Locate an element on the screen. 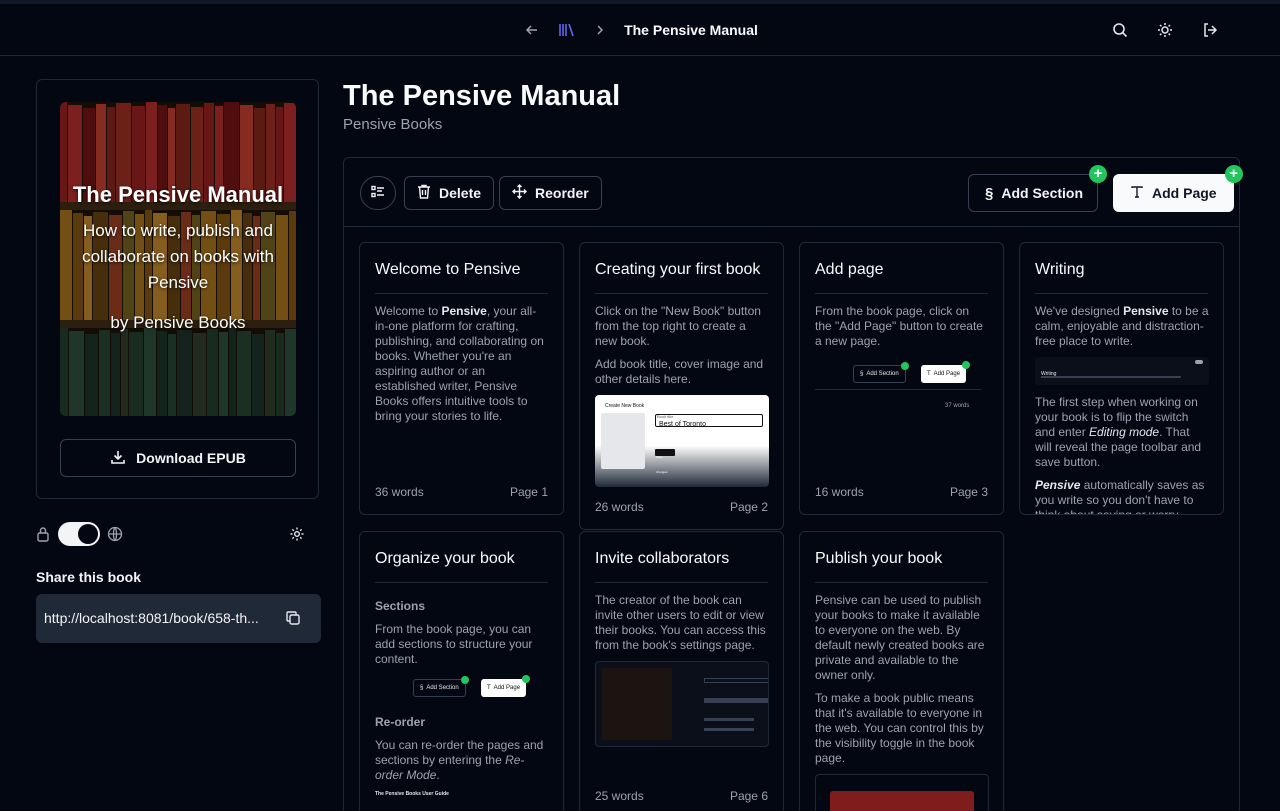 This screenshot has width=1280, height=811. page-number: Page 1 is located at coordinates (528, 492).